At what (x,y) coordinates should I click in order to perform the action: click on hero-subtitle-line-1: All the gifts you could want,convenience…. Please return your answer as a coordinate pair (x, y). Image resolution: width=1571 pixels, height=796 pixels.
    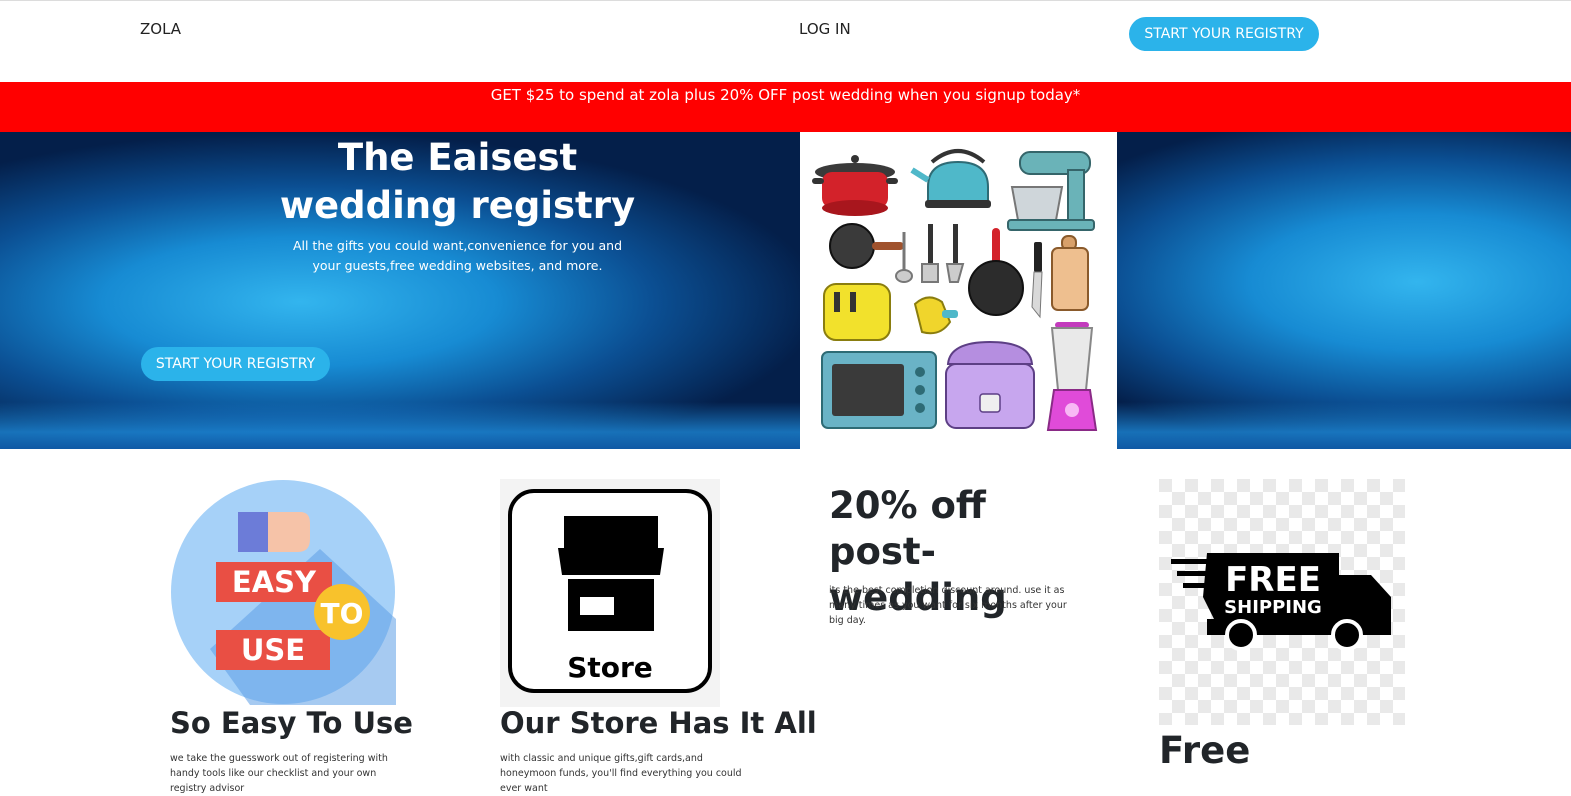
    Looking at the image, I should click on (457, 245).